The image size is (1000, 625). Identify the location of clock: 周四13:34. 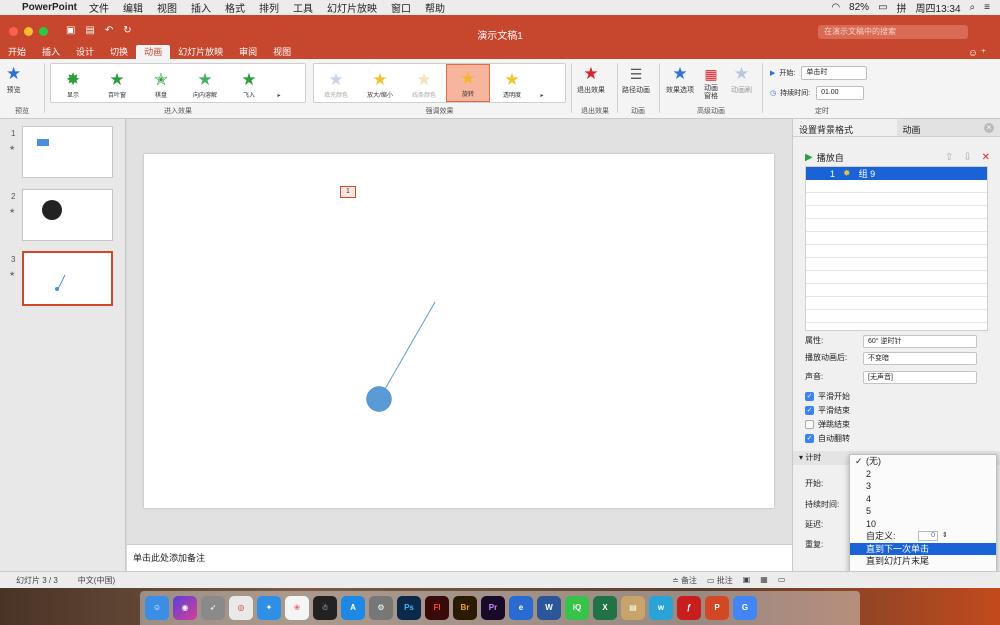
(938, 7).